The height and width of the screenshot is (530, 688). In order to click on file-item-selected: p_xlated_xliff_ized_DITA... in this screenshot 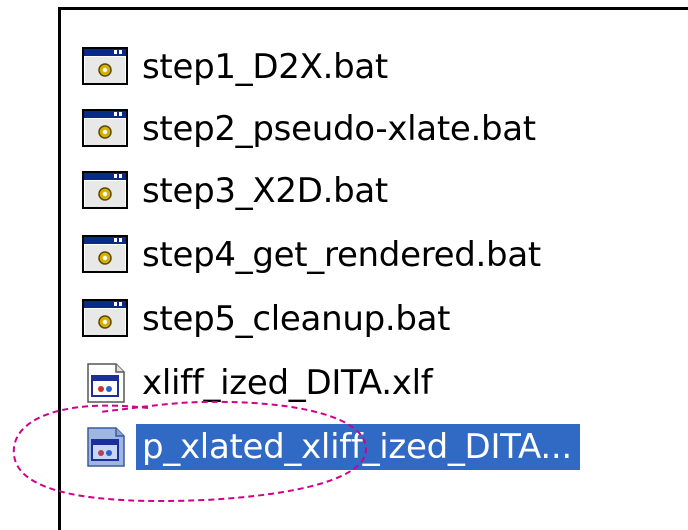, I will do `click(380, 447)`.